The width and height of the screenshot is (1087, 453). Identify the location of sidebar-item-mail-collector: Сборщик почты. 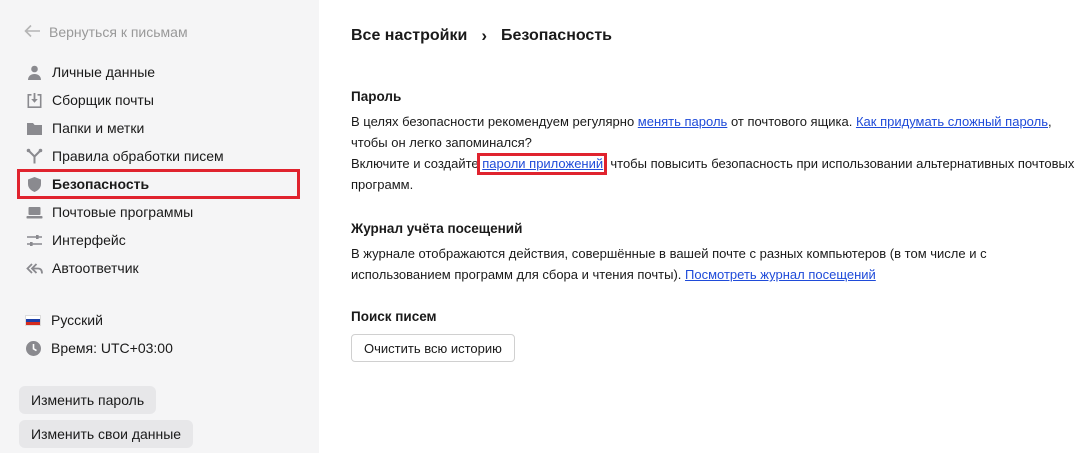
(160, 100).